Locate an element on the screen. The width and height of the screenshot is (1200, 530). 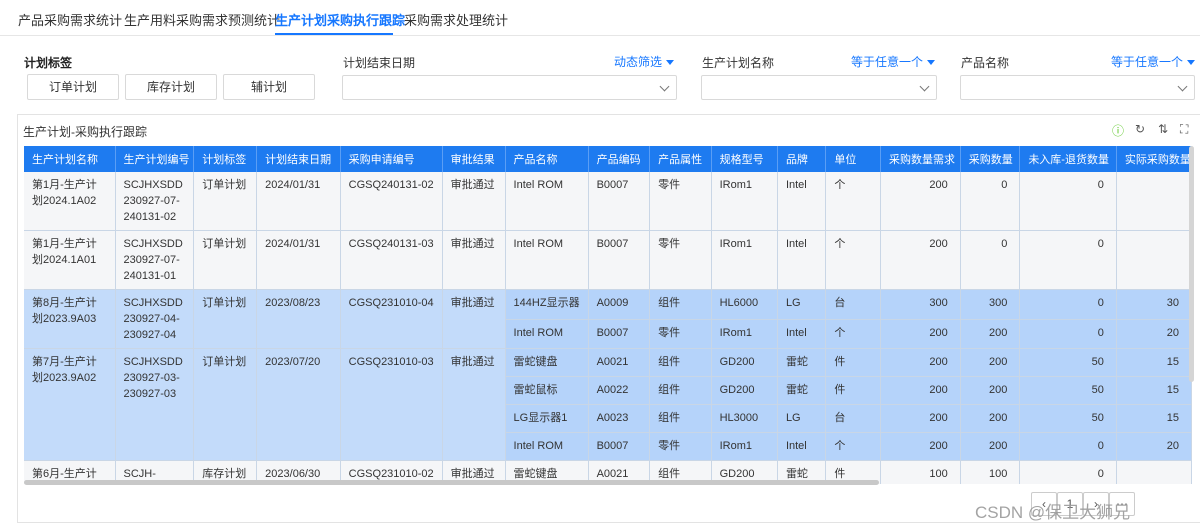
actual-qty-cell: 20 is located at coordinates (1154, 446).